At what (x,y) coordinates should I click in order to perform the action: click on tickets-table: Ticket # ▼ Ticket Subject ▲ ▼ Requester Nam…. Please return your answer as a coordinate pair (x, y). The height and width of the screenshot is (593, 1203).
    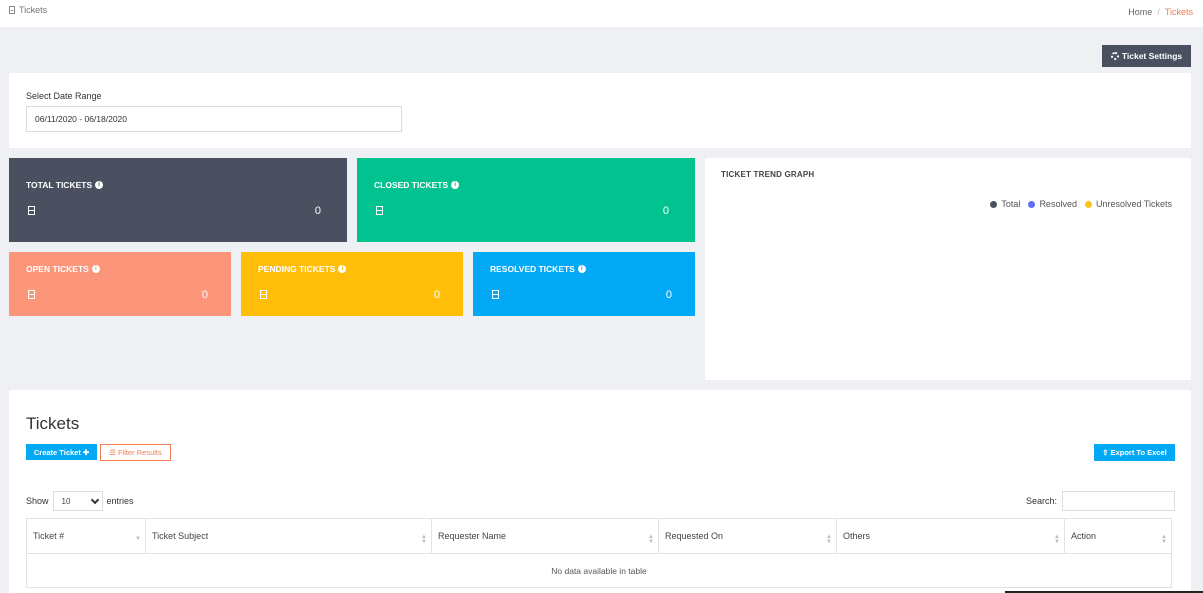
    Looking at the image, I should click on (599, 553).